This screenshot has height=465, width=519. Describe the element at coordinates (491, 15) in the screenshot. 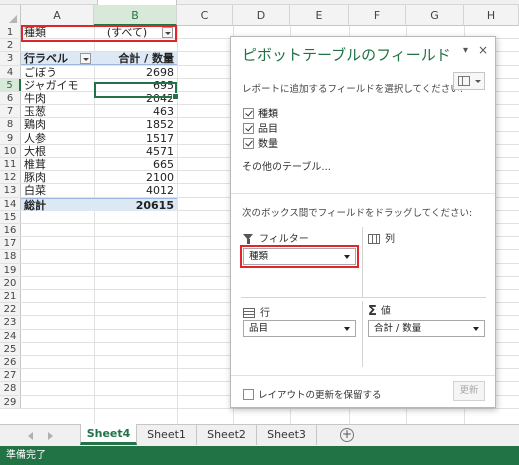

I see `column-header-h: H` at that location.